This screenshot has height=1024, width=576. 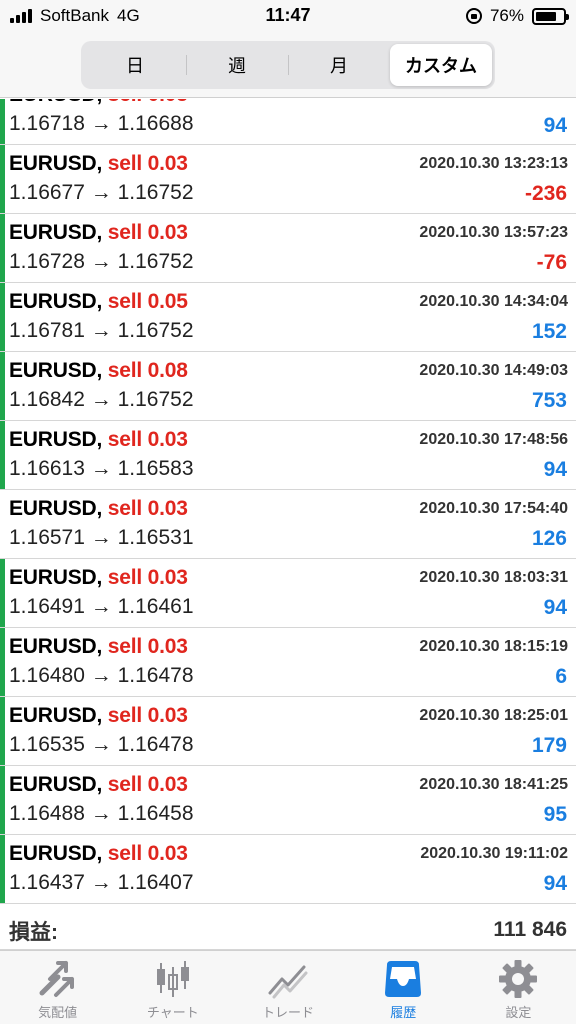 What do you see at coordinates (551, 262) in the screenshot?
I see `trade-profit: -76` at bounding box center [551, 262].